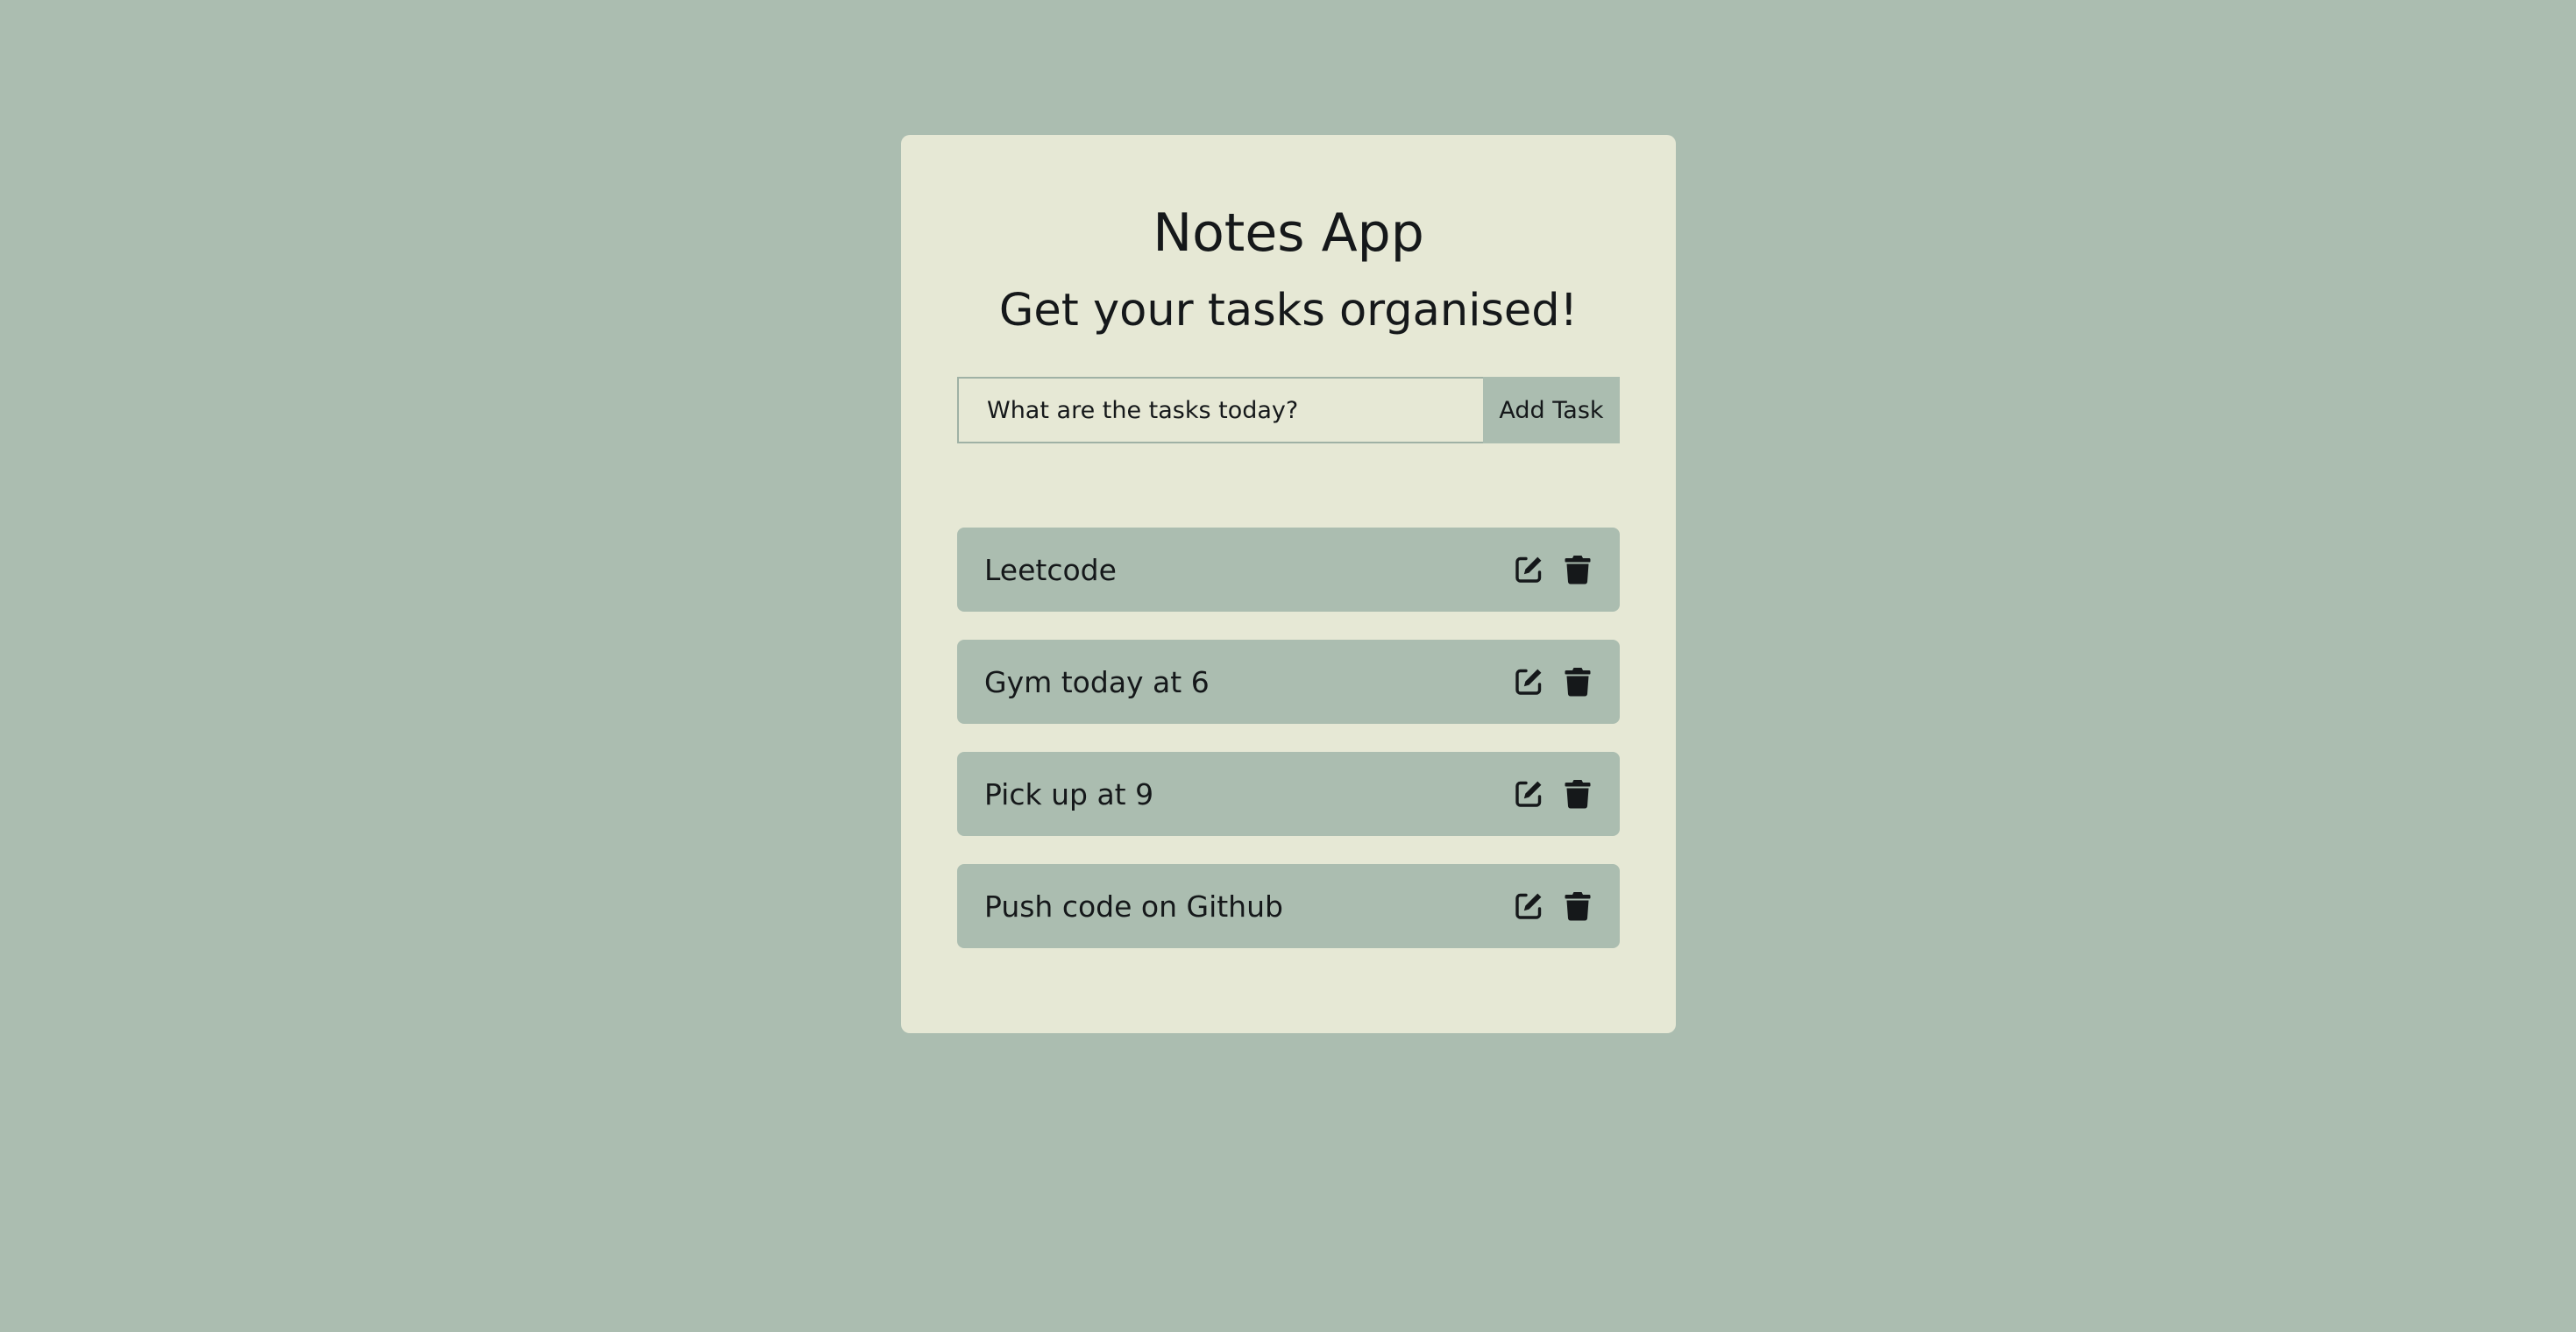 Image resolution: width=2576 pixels, height=1332 pixels. Describe the element at coordinates (1289, 794) in the screenshot. I see `task-item: Pick up at 9` at that location.